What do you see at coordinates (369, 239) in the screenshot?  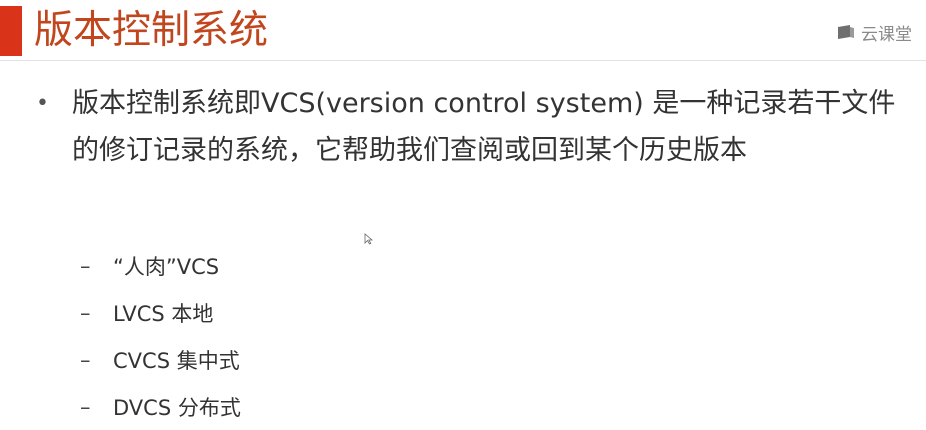 I see `mouse-cursor-icon` at bounding box center [369, 239].